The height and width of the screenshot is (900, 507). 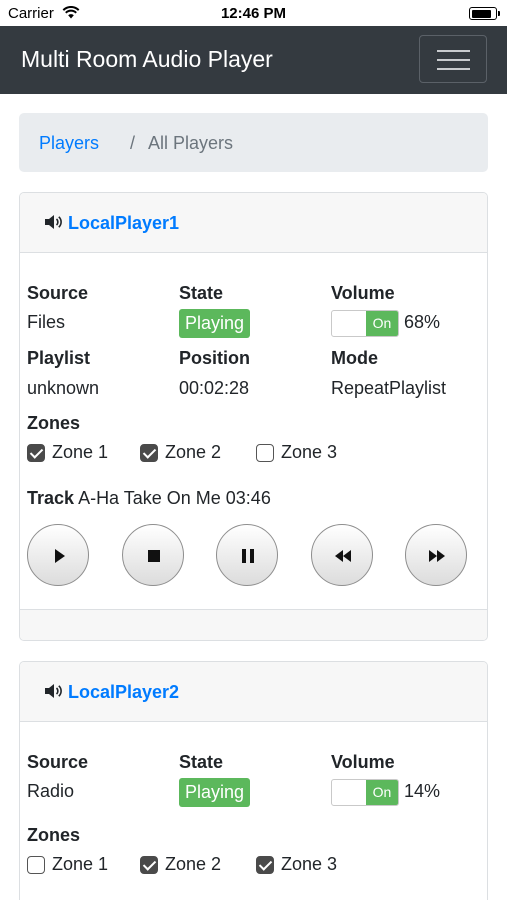 I want to click on stop-icon, so click(x=154, y=556).